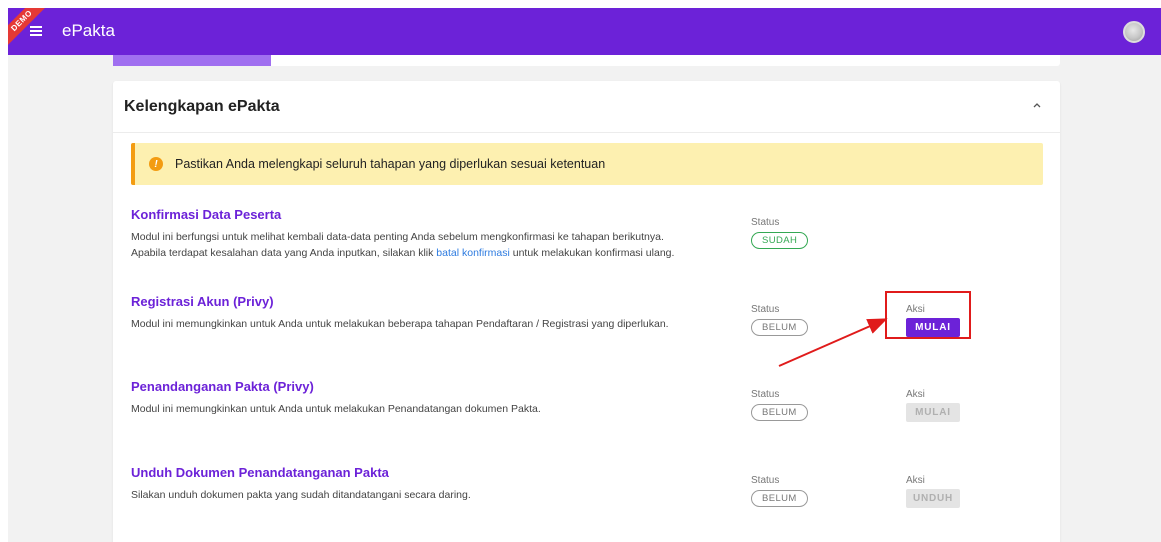  I want to click on card-header: Kelengkapan ePakta, so click(586, 107).